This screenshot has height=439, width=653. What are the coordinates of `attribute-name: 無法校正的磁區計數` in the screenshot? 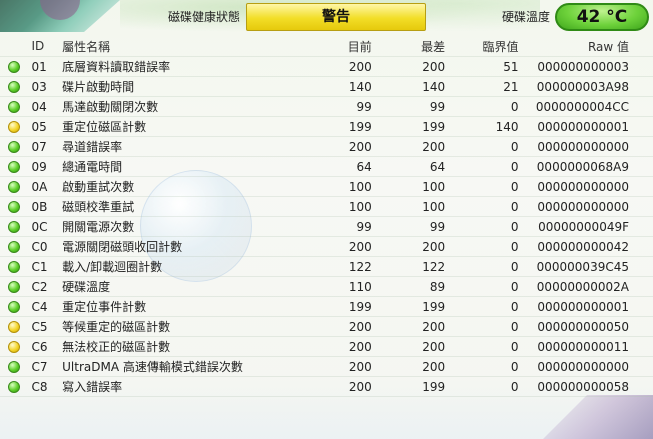 It's located at (190, 346).